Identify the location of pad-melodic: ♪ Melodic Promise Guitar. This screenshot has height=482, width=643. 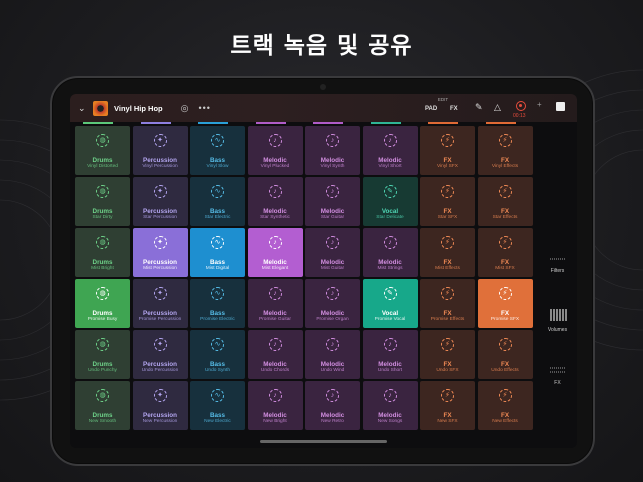
(275, 303).